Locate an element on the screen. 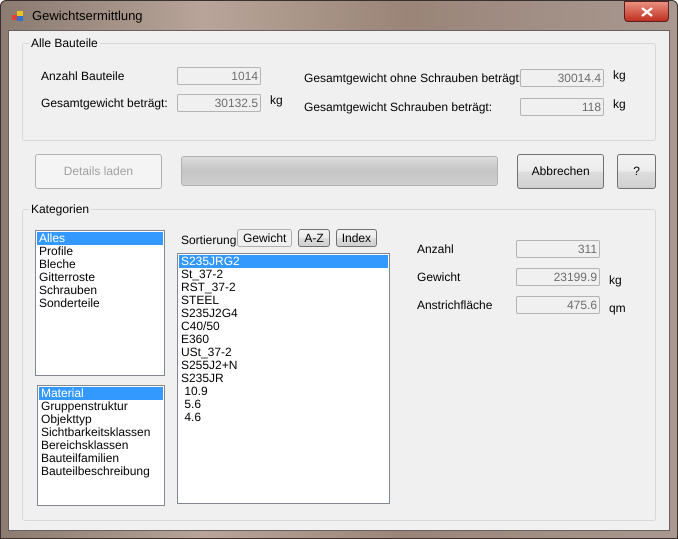 This screenshot has width=678, height=539. app-icon is located at coordinates (18, 15).